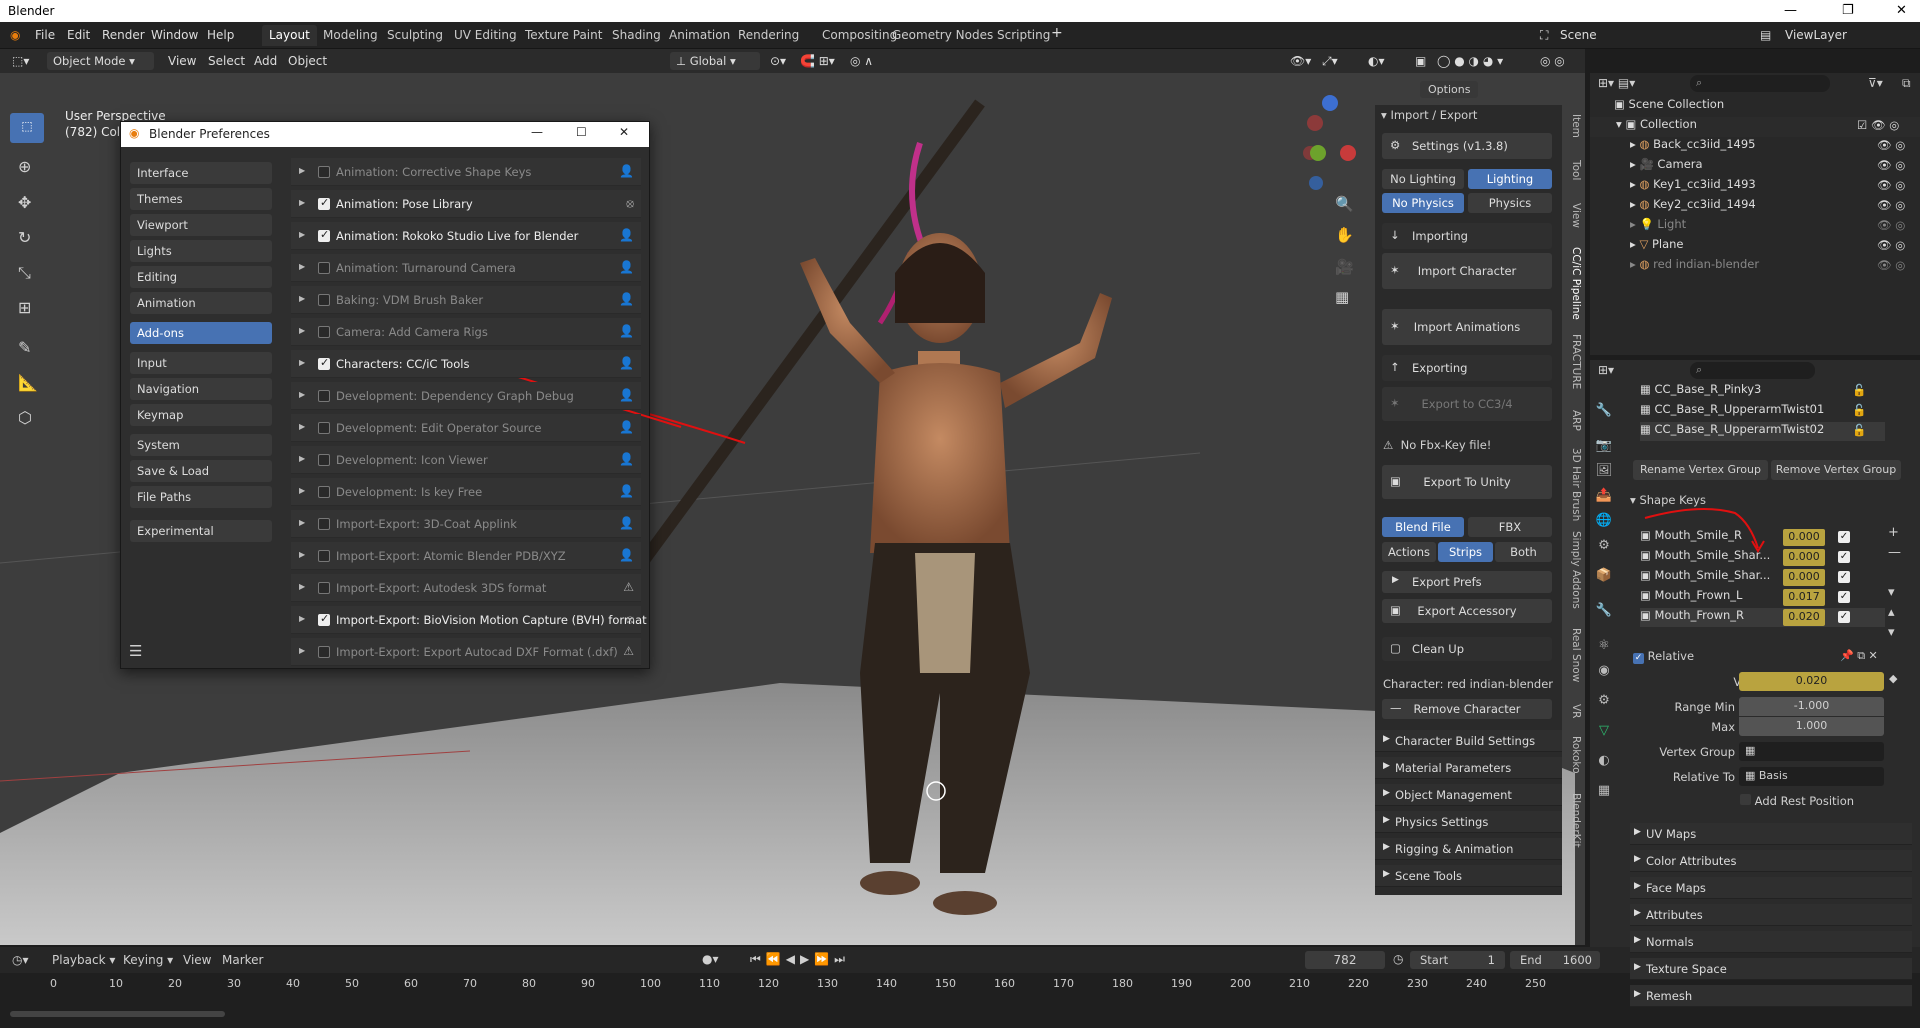  Describe the element at coordinates (1816, 35) in the screenshot. I see `view-layer-name: ViewLayer` at that location.